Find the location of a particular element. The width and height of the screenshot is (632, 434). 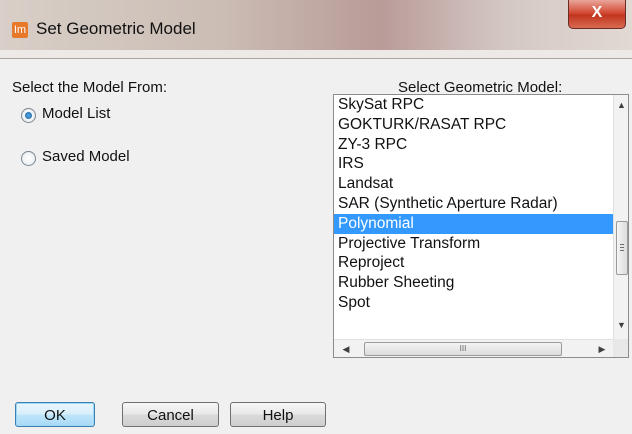

scroll-left-icon: ◀ is located at coordinates (346, 349).